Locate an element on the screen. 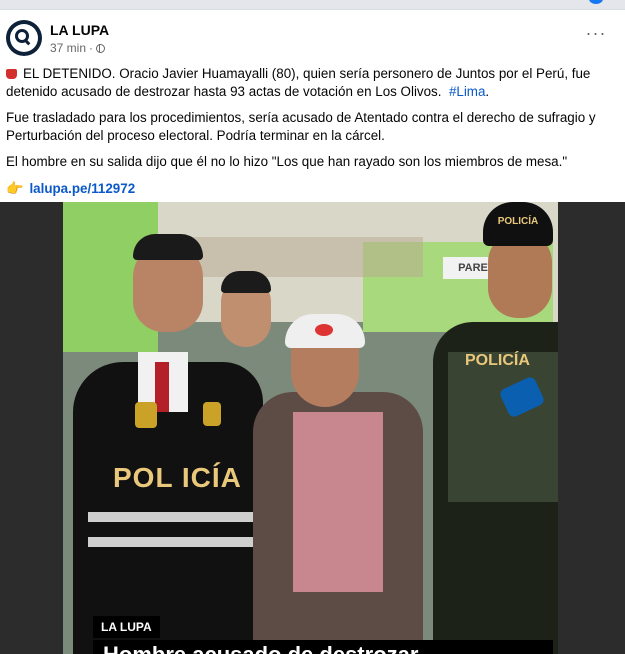 The image size is (625, 654). magnifier-icon is located at coordinates (22, 36).